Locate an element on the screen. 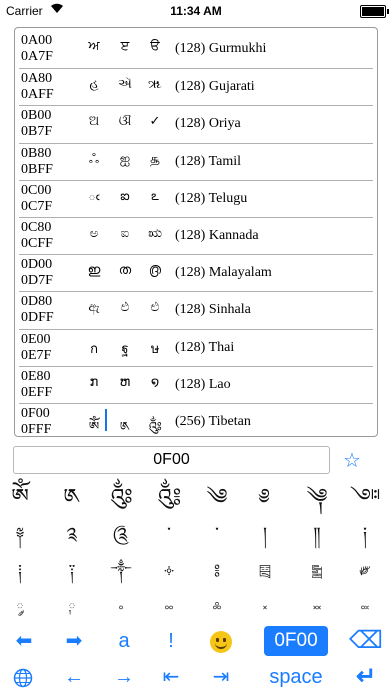 The width and height of the screenshot is (392, 696). cursor-right-icon: → is located at coordinates (124, 677).